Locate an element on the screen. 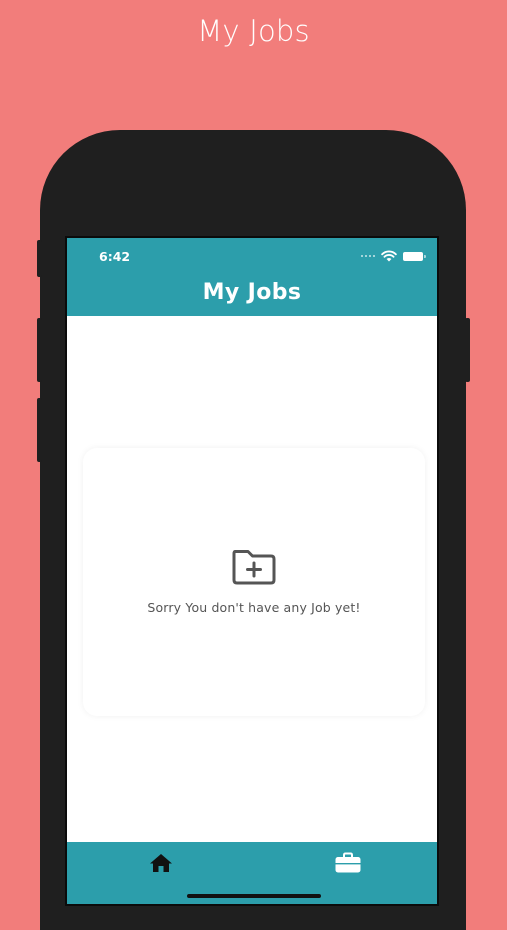 This screenshot has width=507, height=930. phone-power-button is located at coordinates (467, 350).